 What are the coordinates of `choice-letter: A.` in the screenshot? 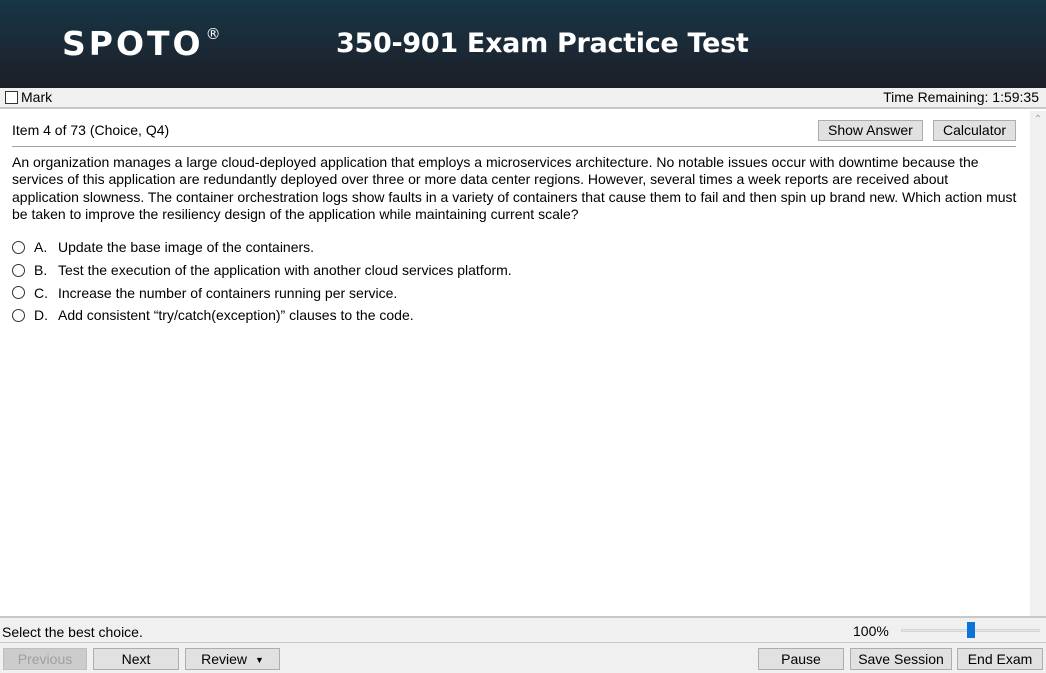 It's located at (41, 247).